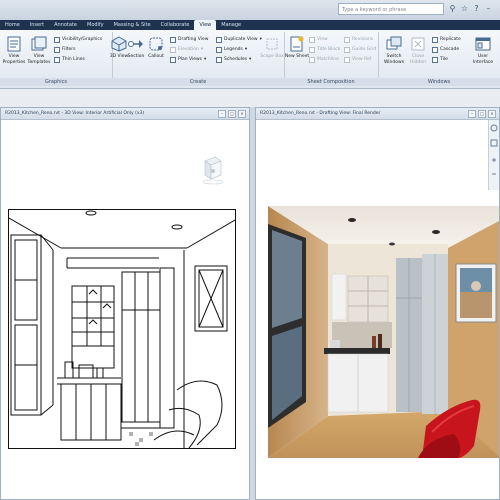  What do you see at coordinates (435, 50) in the screenshot?
I see `cascade-icon` at bounding box center [435, 50].